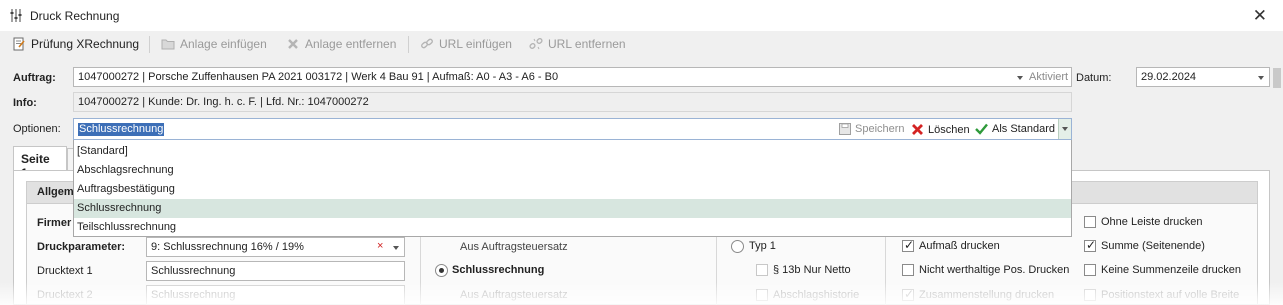 The height and width of the screenshot is (305, 1283). I want to click on list-item: Teilschlussrechnung, so click(572, 227).